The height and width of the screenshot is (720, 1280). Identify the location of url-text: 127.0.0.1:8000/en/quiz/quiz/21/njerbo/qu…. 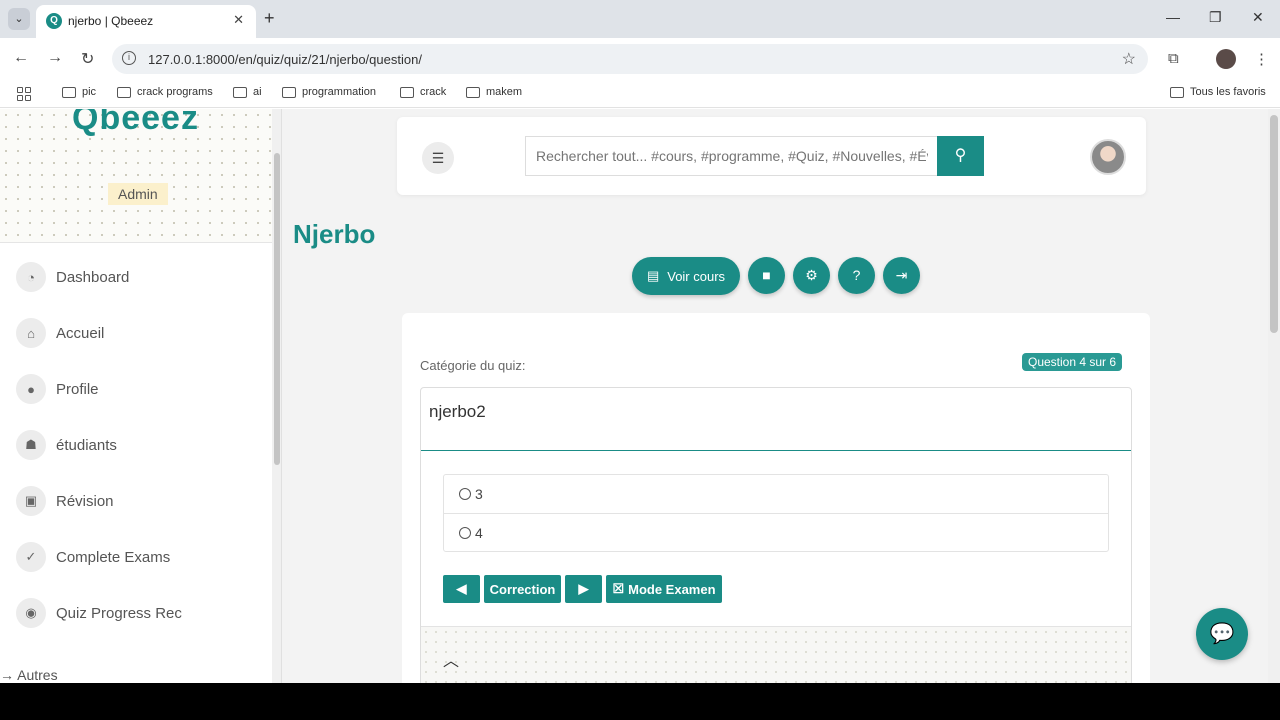
(285, 59).